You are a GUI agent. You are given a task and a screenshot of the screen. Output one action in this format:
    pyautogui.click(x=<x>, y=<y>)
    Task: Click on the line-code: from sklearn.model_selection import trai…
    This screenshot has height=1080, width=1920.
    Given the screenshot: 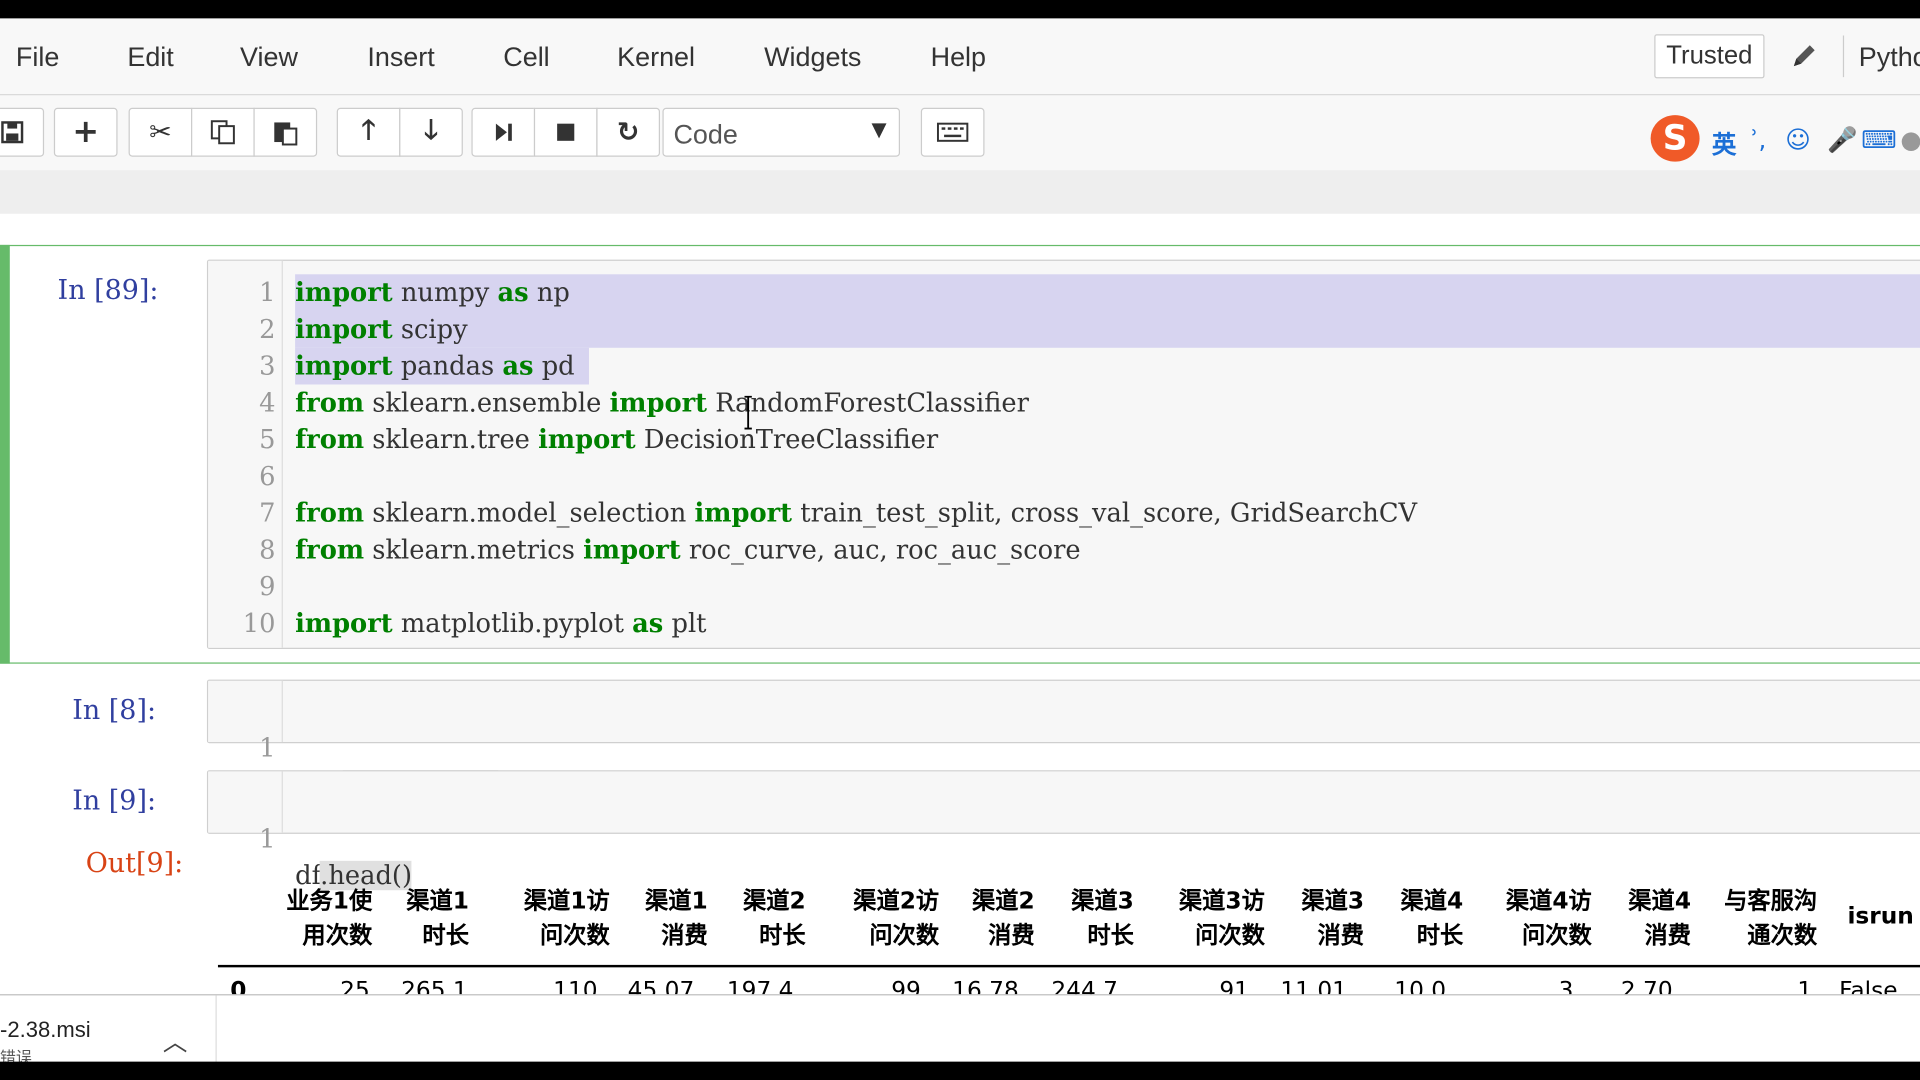 What is the action you would take?
    pyautogui.click(x=856, y=512)
    